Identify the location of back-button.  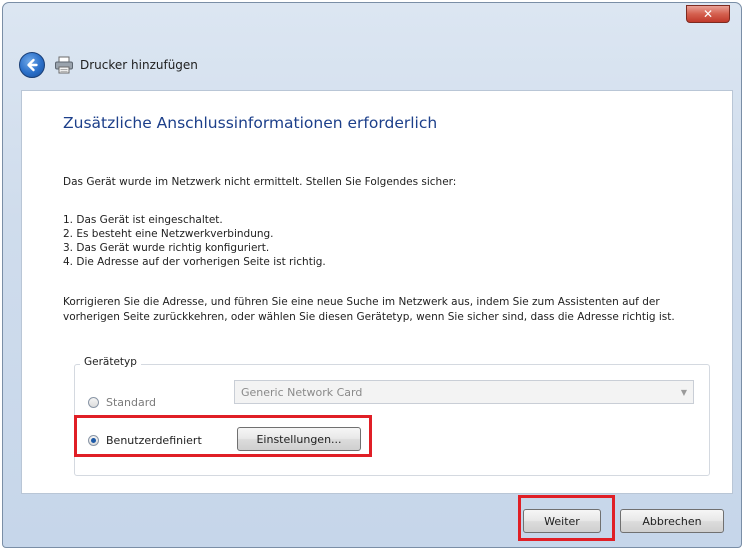
(32, 65).